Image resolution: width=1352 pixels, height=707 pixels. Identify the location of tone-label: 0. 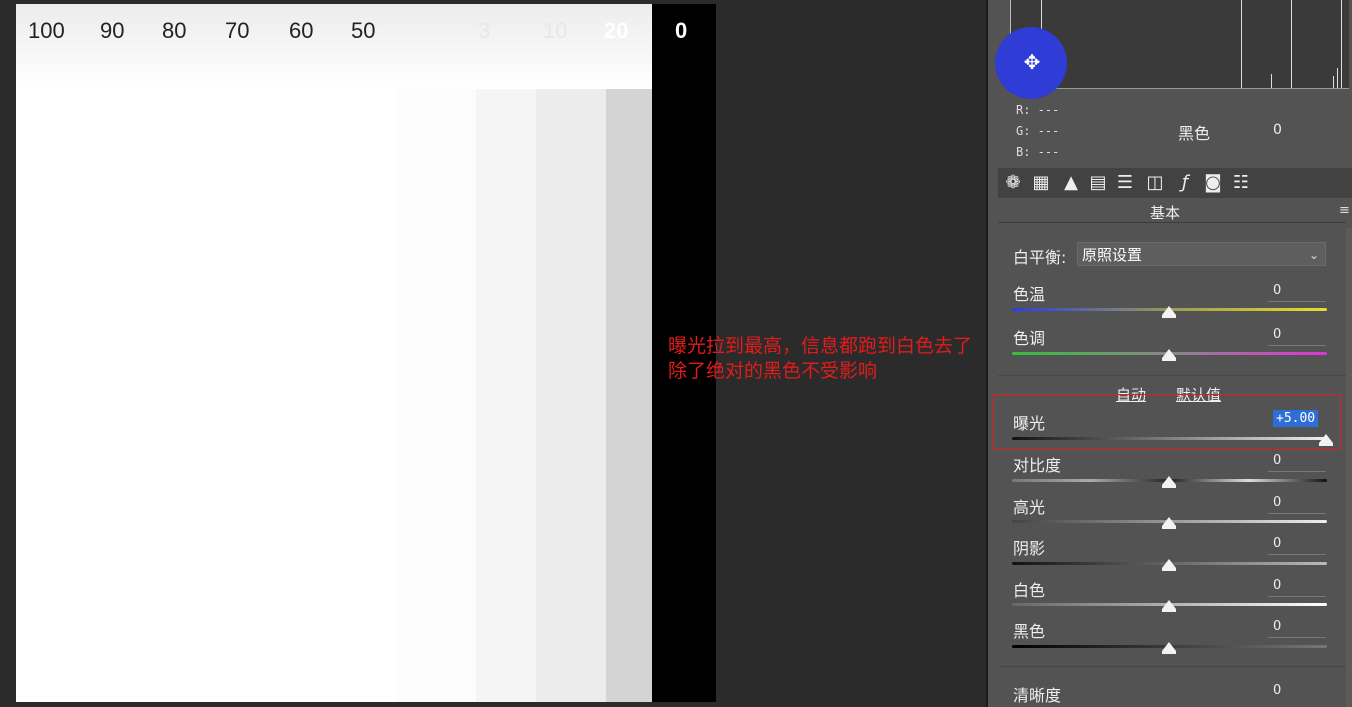
(681, 30).